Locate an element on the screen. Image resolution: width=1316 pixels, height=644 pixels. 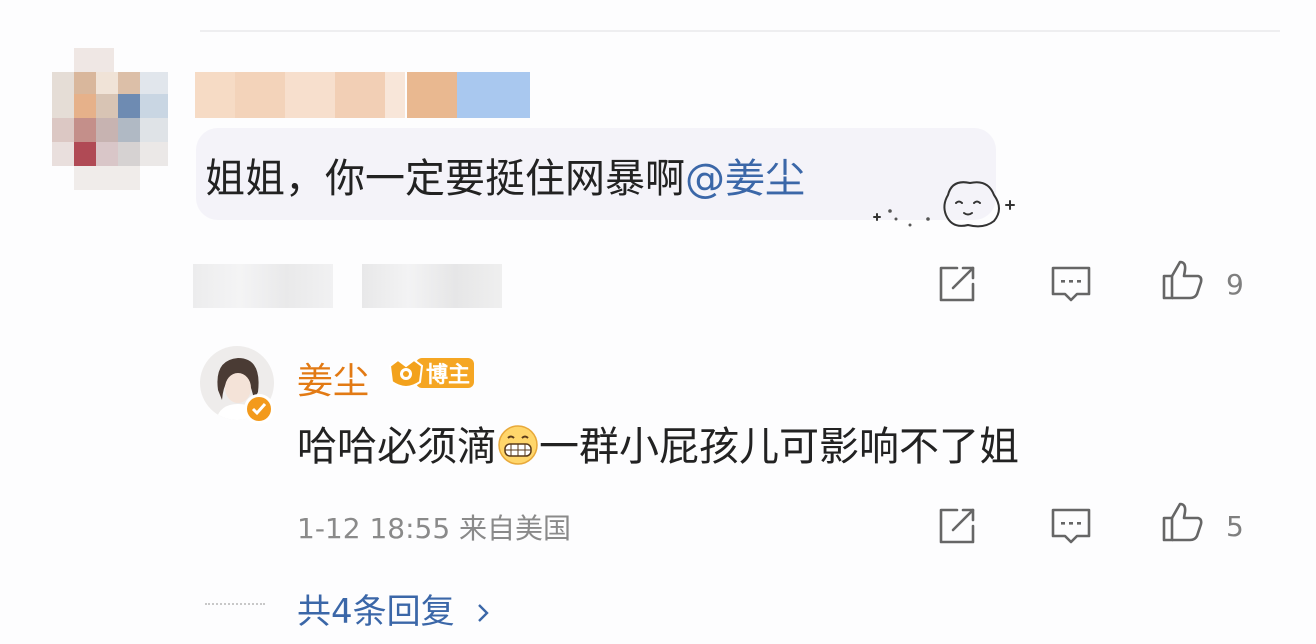
top-divider is located at coordinates (740, 31).